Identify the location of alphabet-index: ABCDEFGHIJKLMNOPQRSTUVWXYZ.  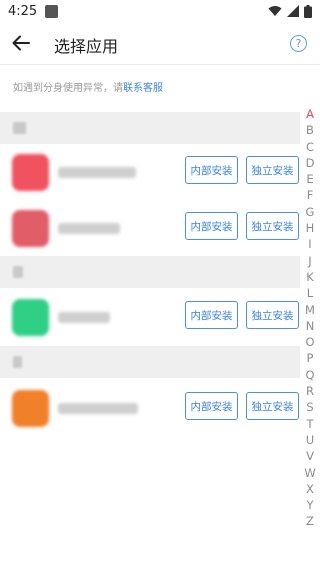
(310, 318).